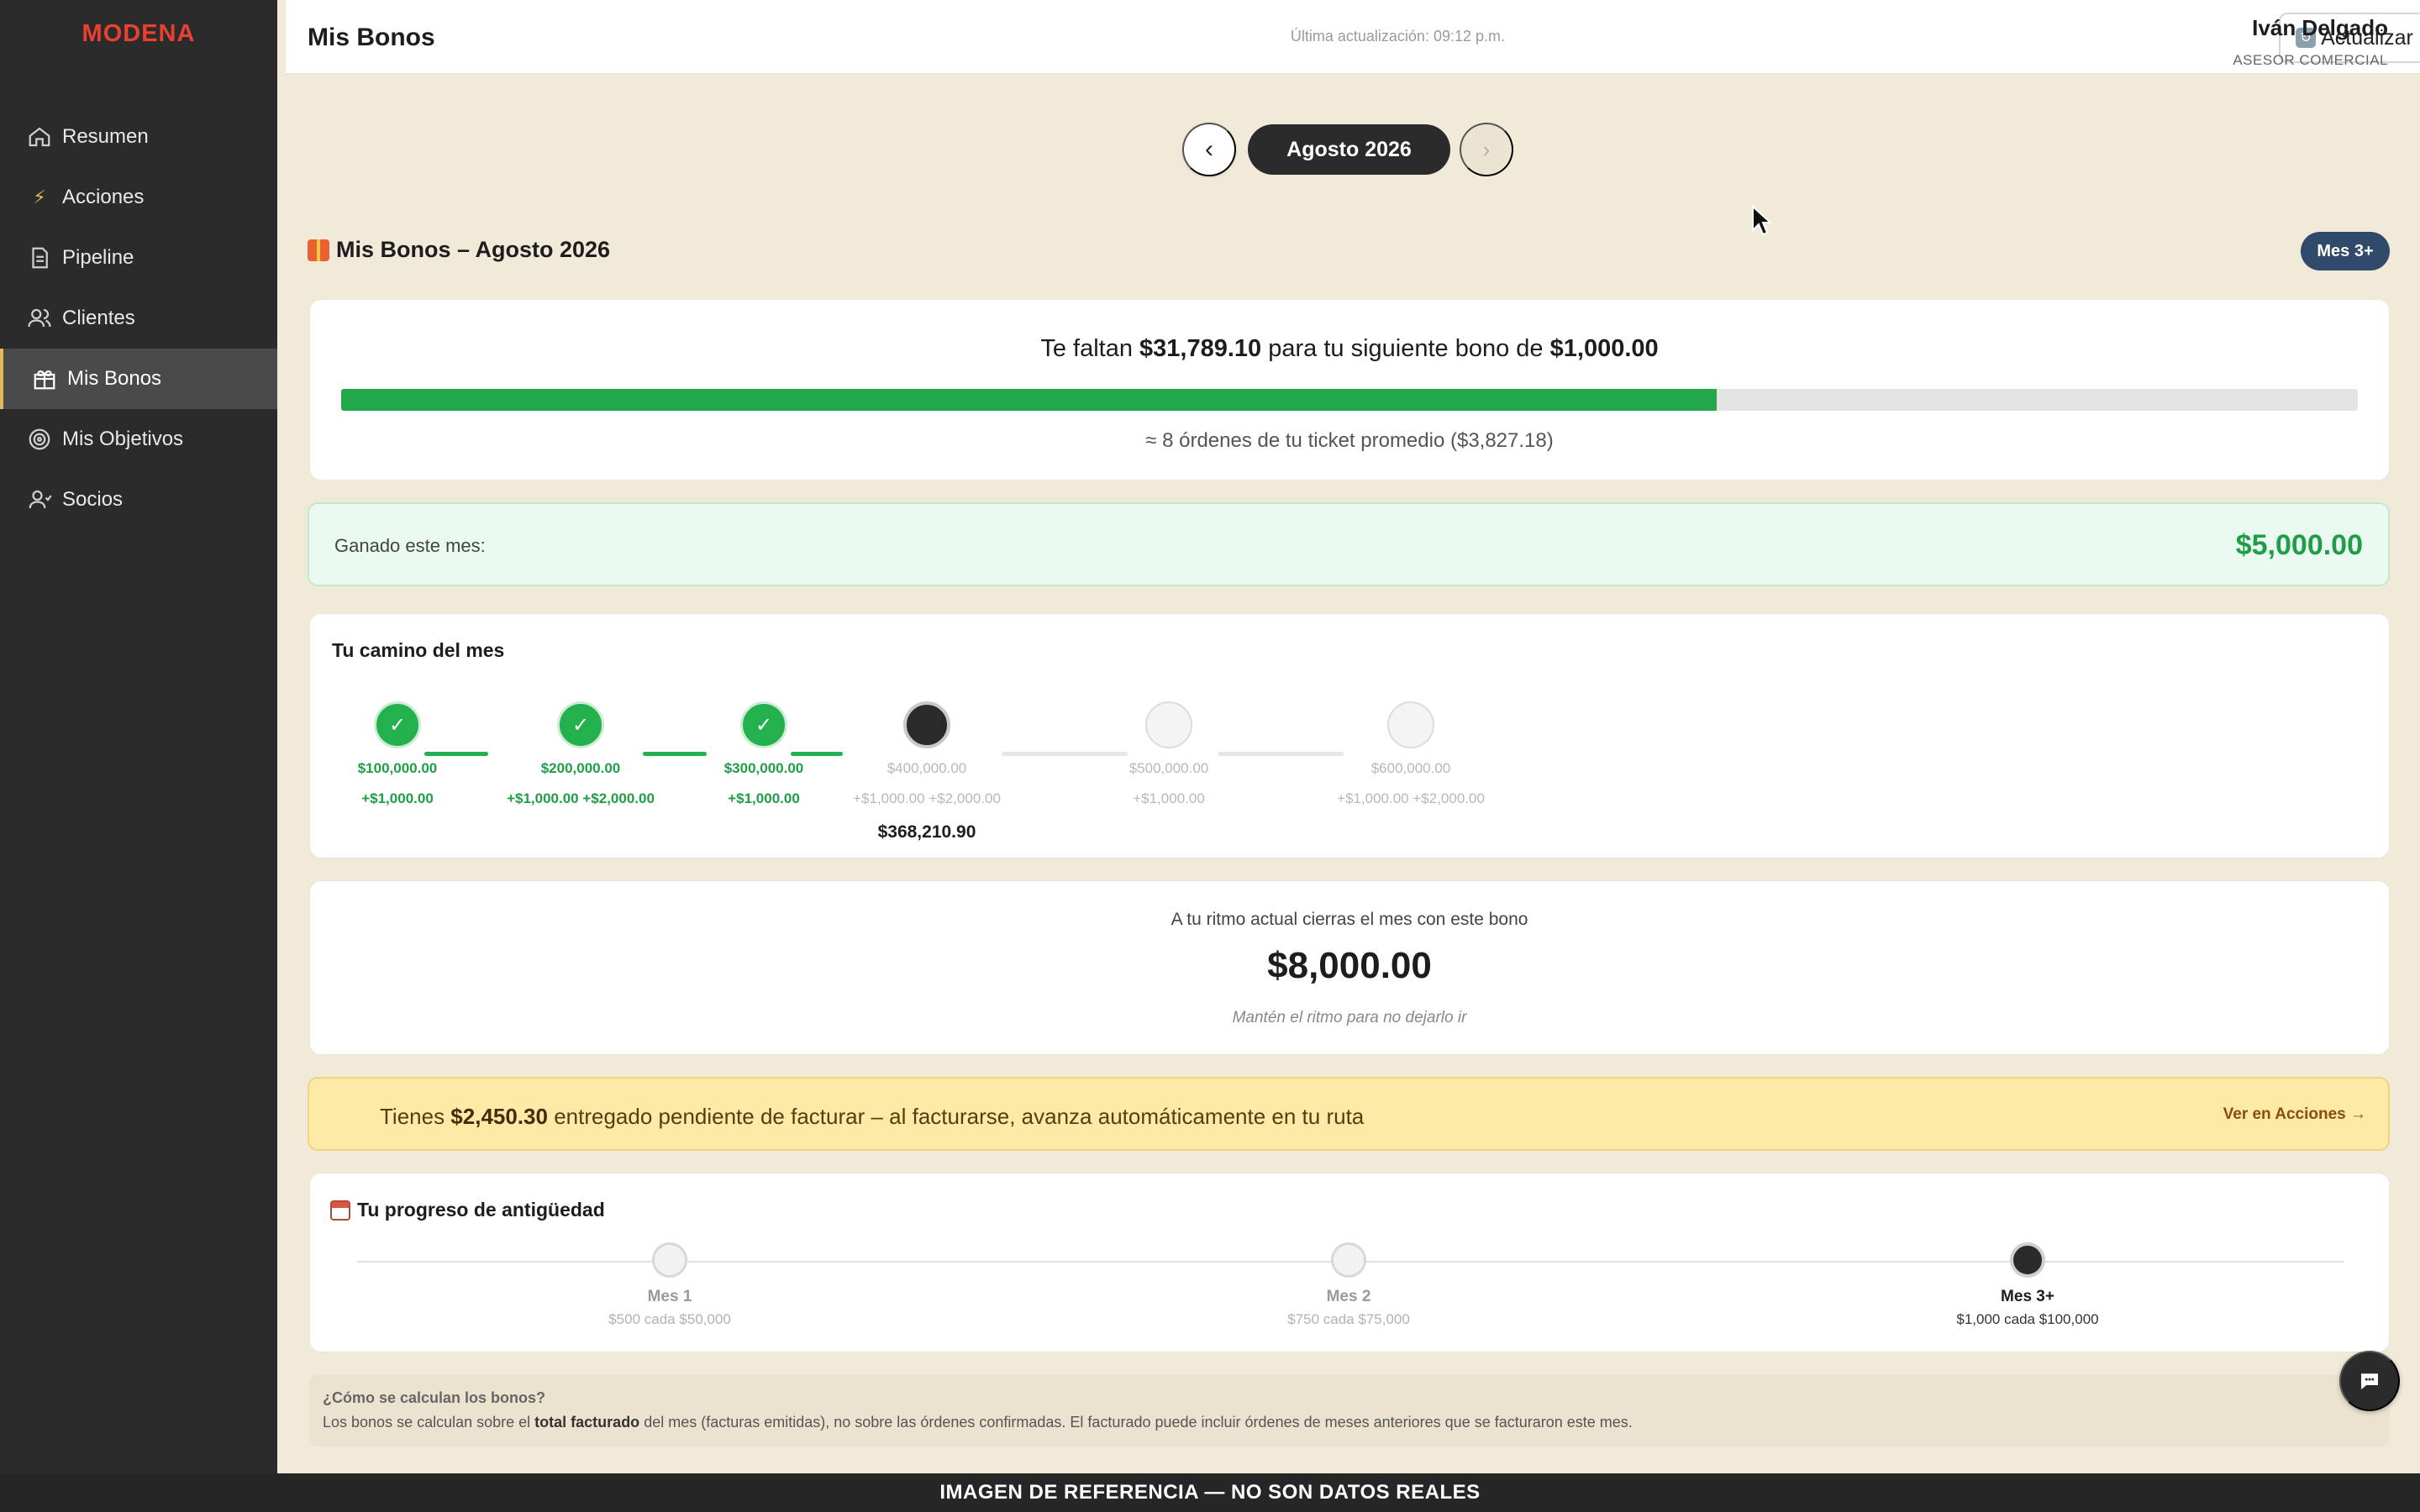 The width and height of the screenshot is (2420, 1512). What do you see at coordinates (1029, 400) in the screenshot?
I see `progress-bar-fill` at bounding box center [1029, 400].